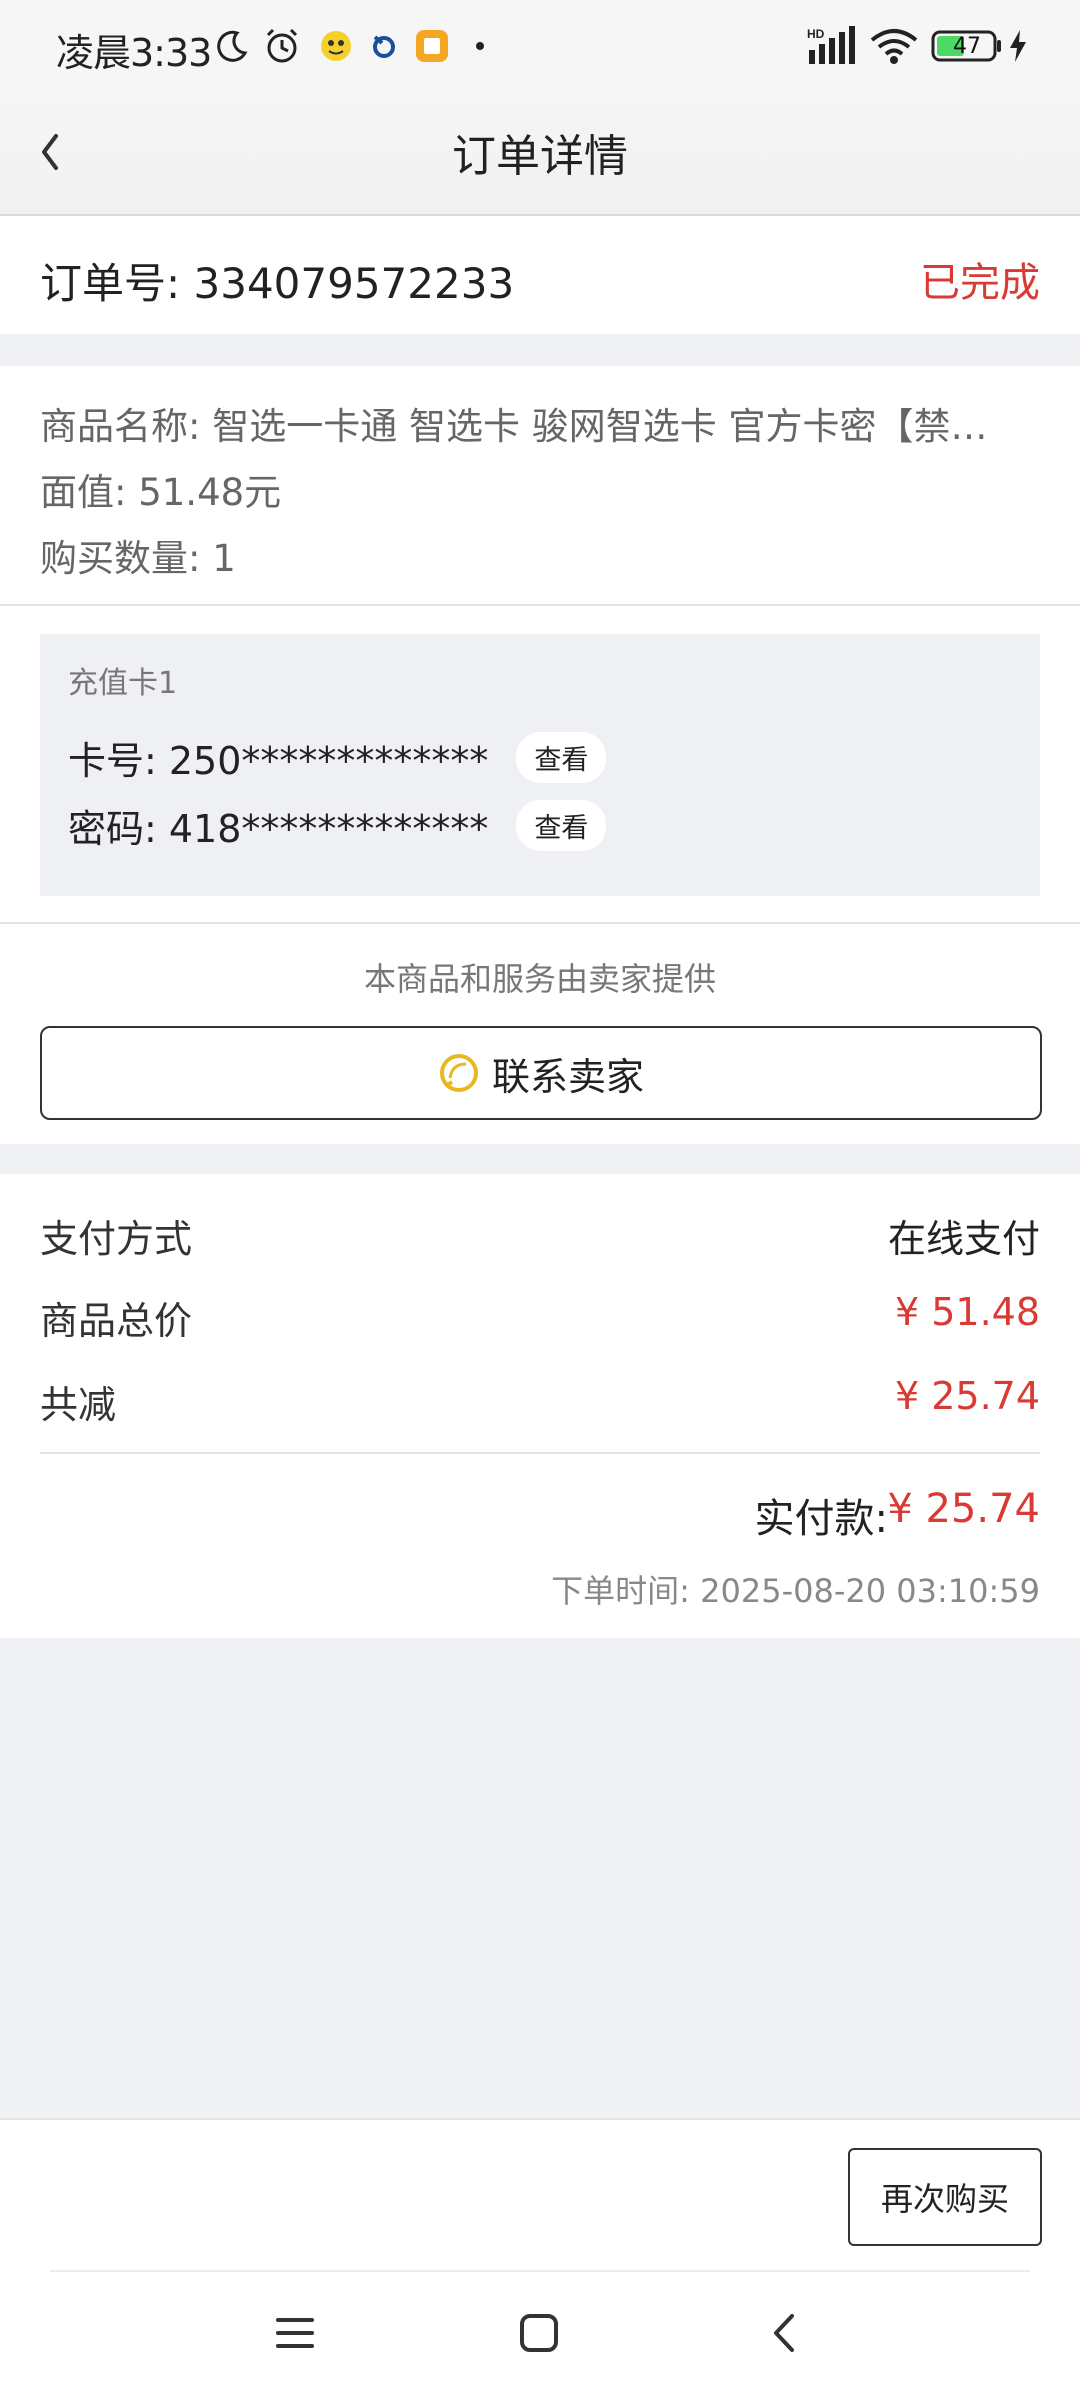  I want to click on home-icon, so click(539, 2333).